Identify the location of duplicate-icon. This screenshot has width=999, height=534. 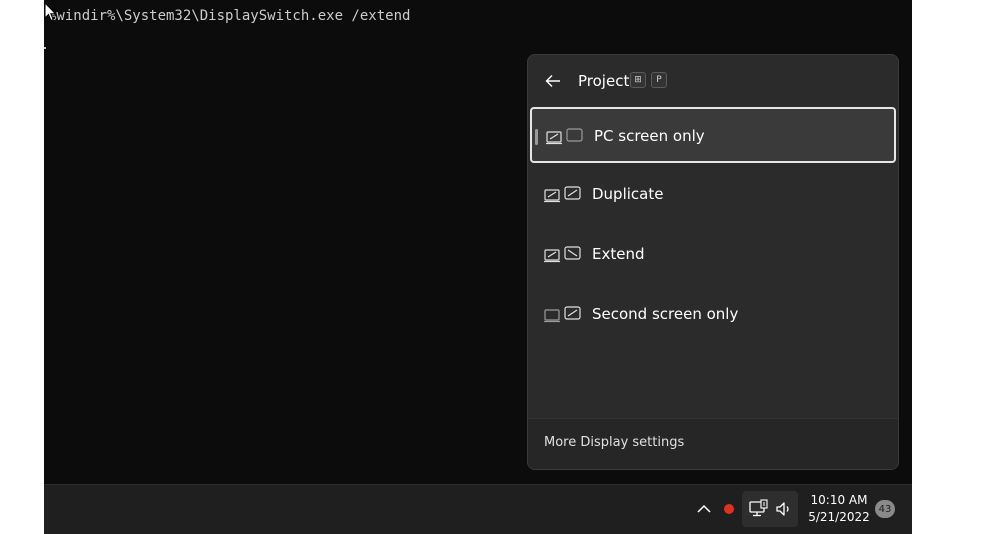
(562, 194).